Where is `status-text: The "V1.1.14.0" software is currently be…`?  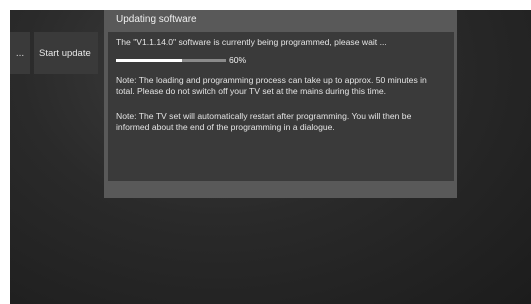 status-text: The "V1.1.14.0" software is currently be… is located at coordinates (251, 42).